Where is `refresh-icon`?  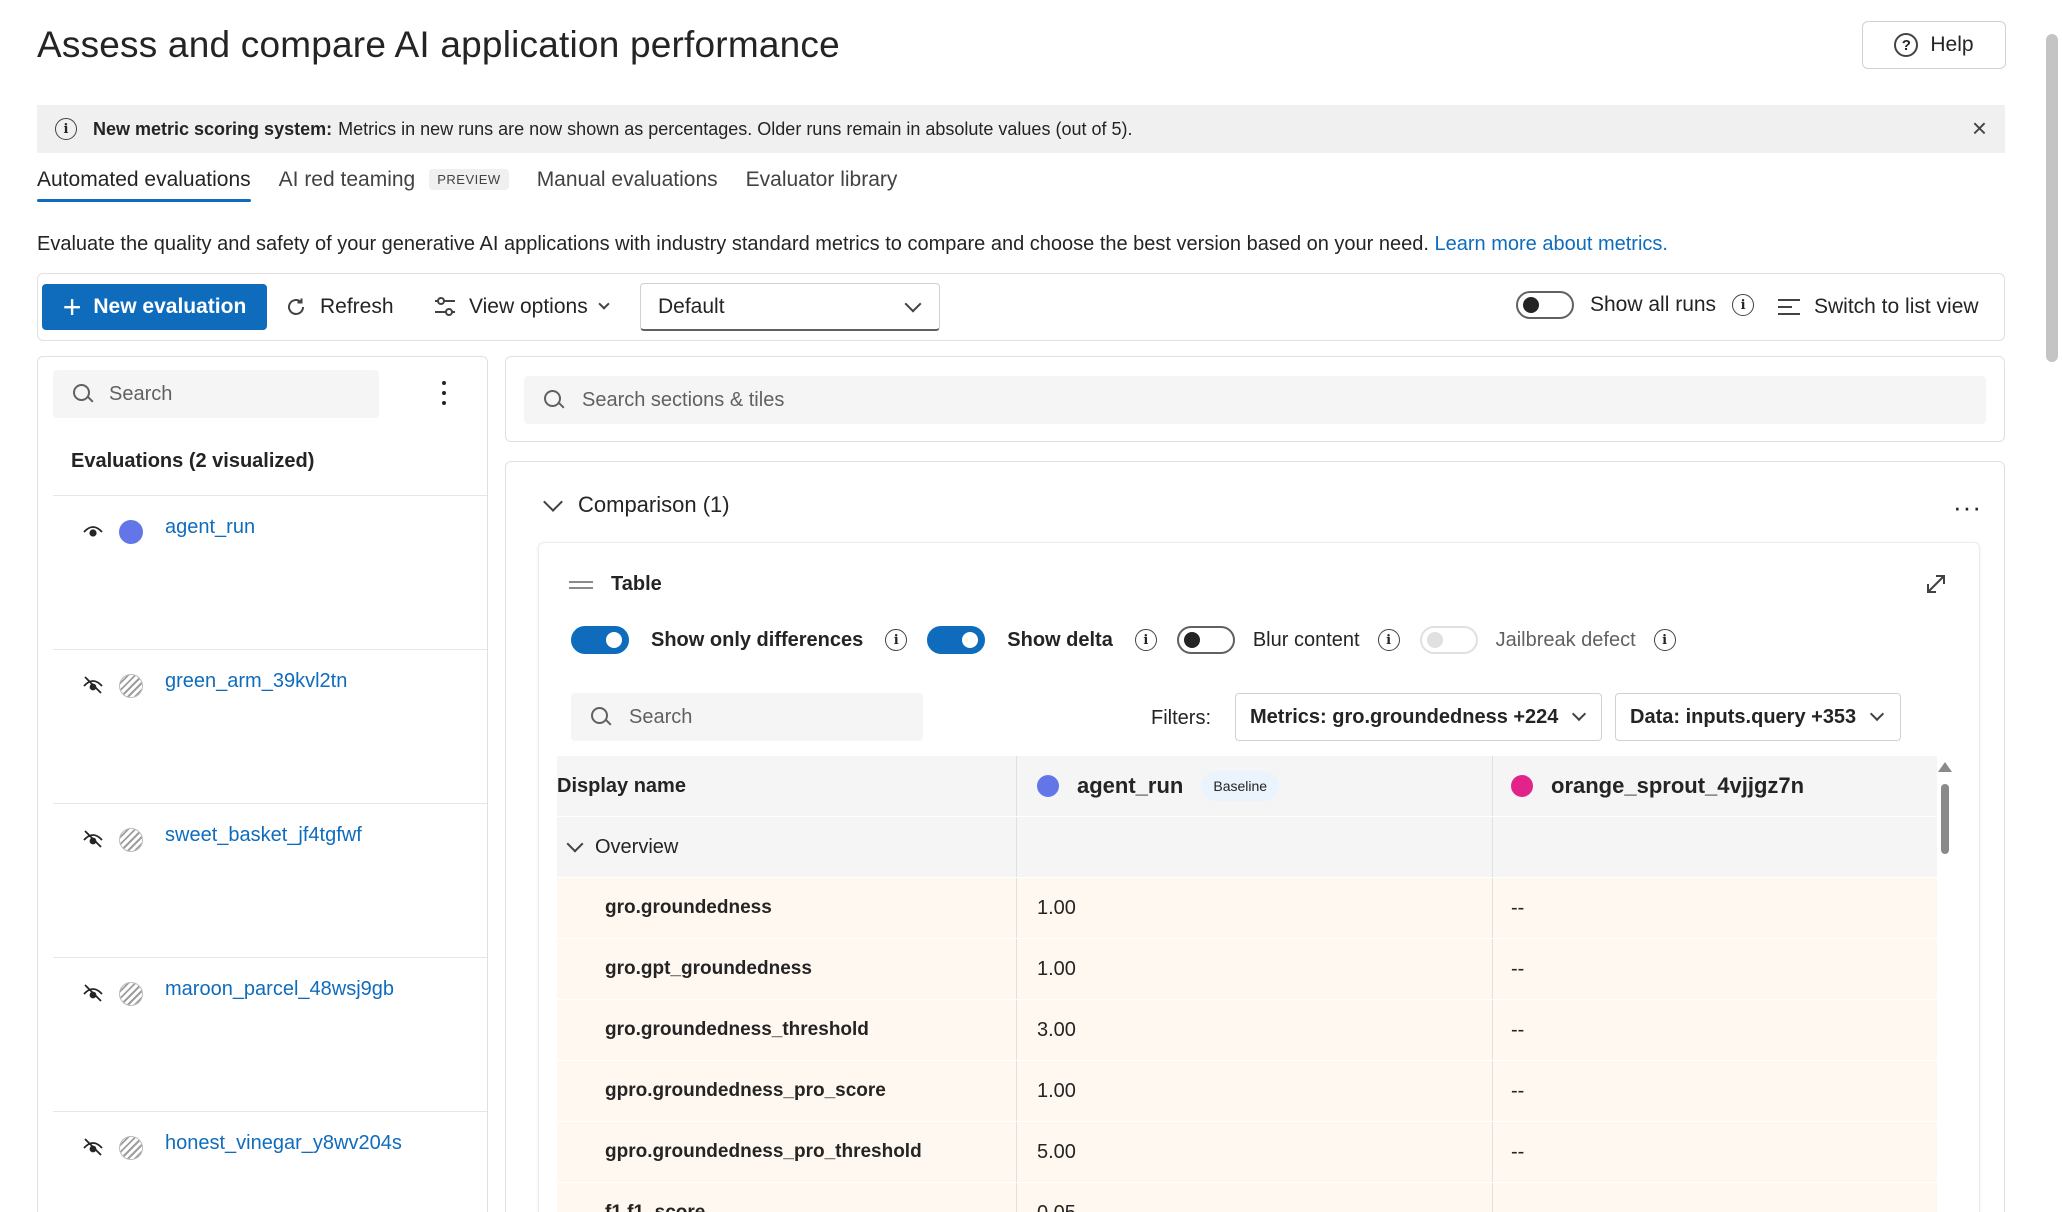
refresh-icon is located at coordinates (296, 306).